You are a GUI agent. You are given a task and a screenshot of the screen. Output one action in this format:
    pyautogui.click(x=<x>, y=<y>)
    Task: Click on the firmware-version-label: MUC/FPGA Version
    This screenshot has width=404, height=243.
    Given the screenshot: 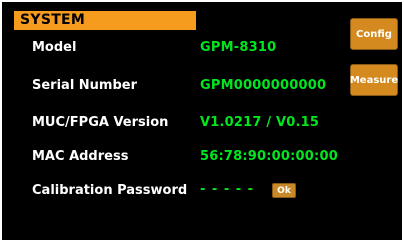 What is the action you would take?
    pyautogui.click(x=100, y=122)
    